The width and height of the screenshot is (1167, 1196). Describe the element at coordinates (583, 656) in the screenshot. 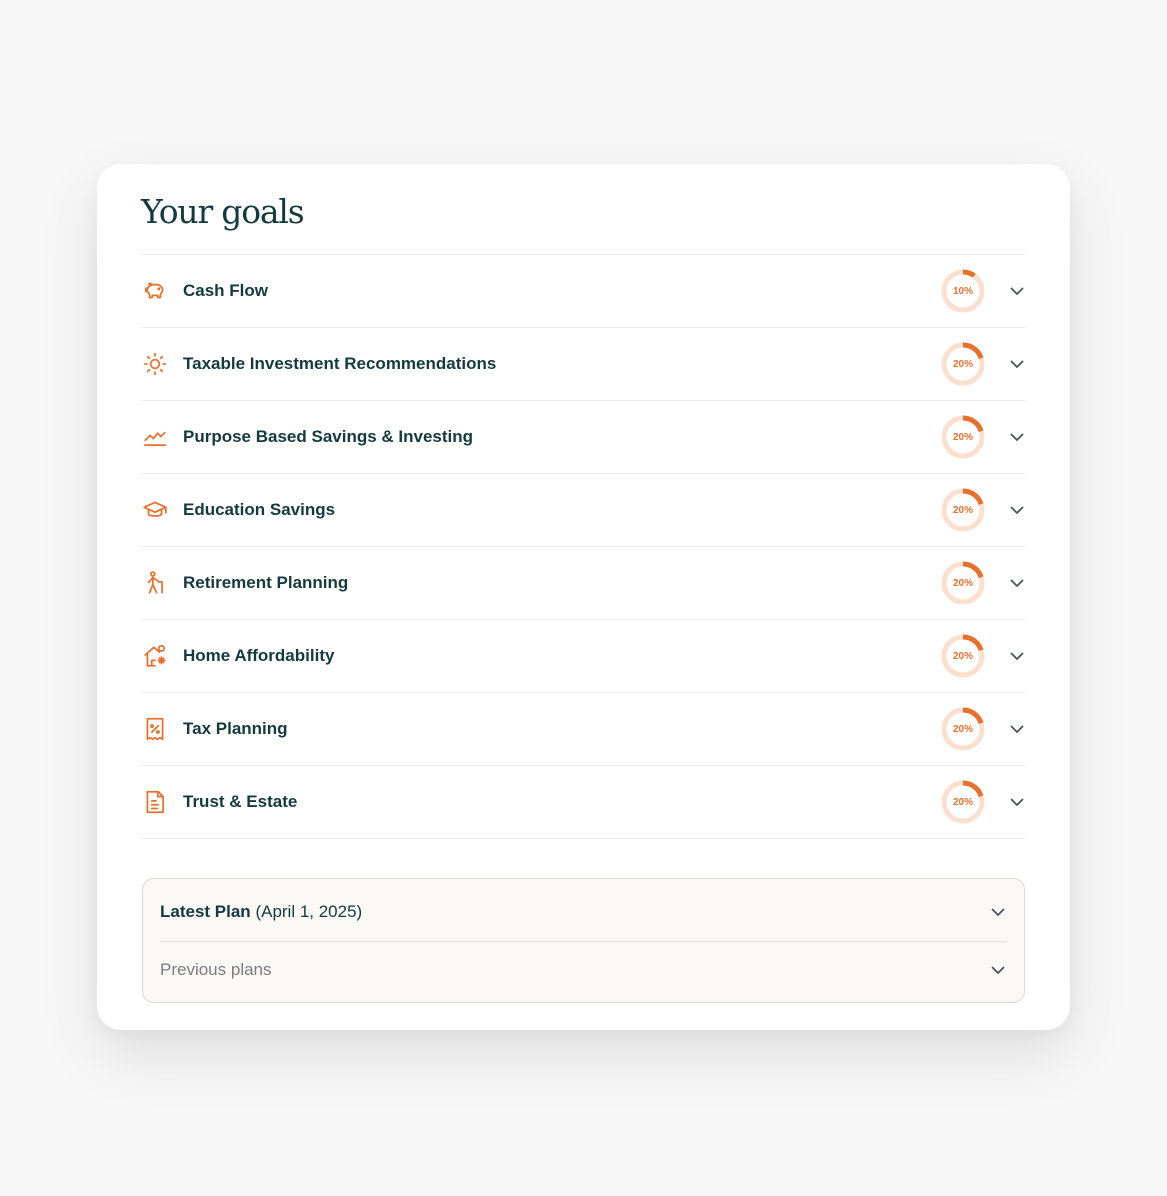

I see `goal-row-home-affordability: Home Affordability 20%` at that location.